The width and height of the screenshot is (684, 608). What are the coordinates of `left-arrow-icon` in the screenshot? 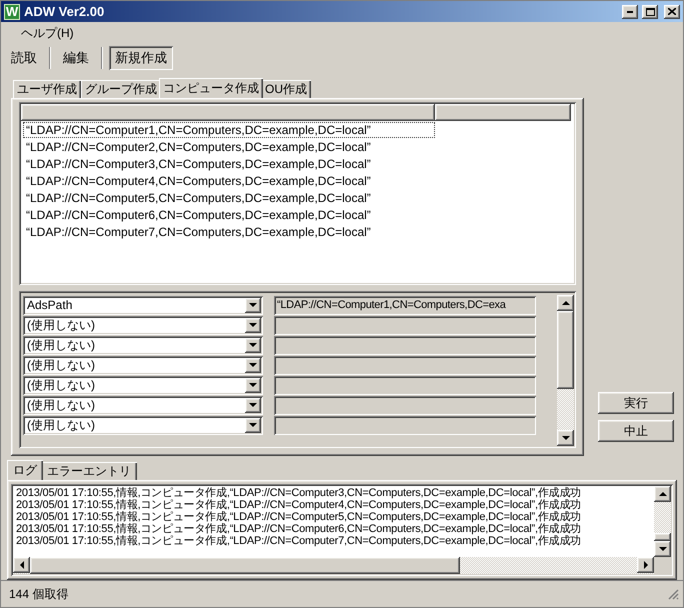 It's located at (22, 565).